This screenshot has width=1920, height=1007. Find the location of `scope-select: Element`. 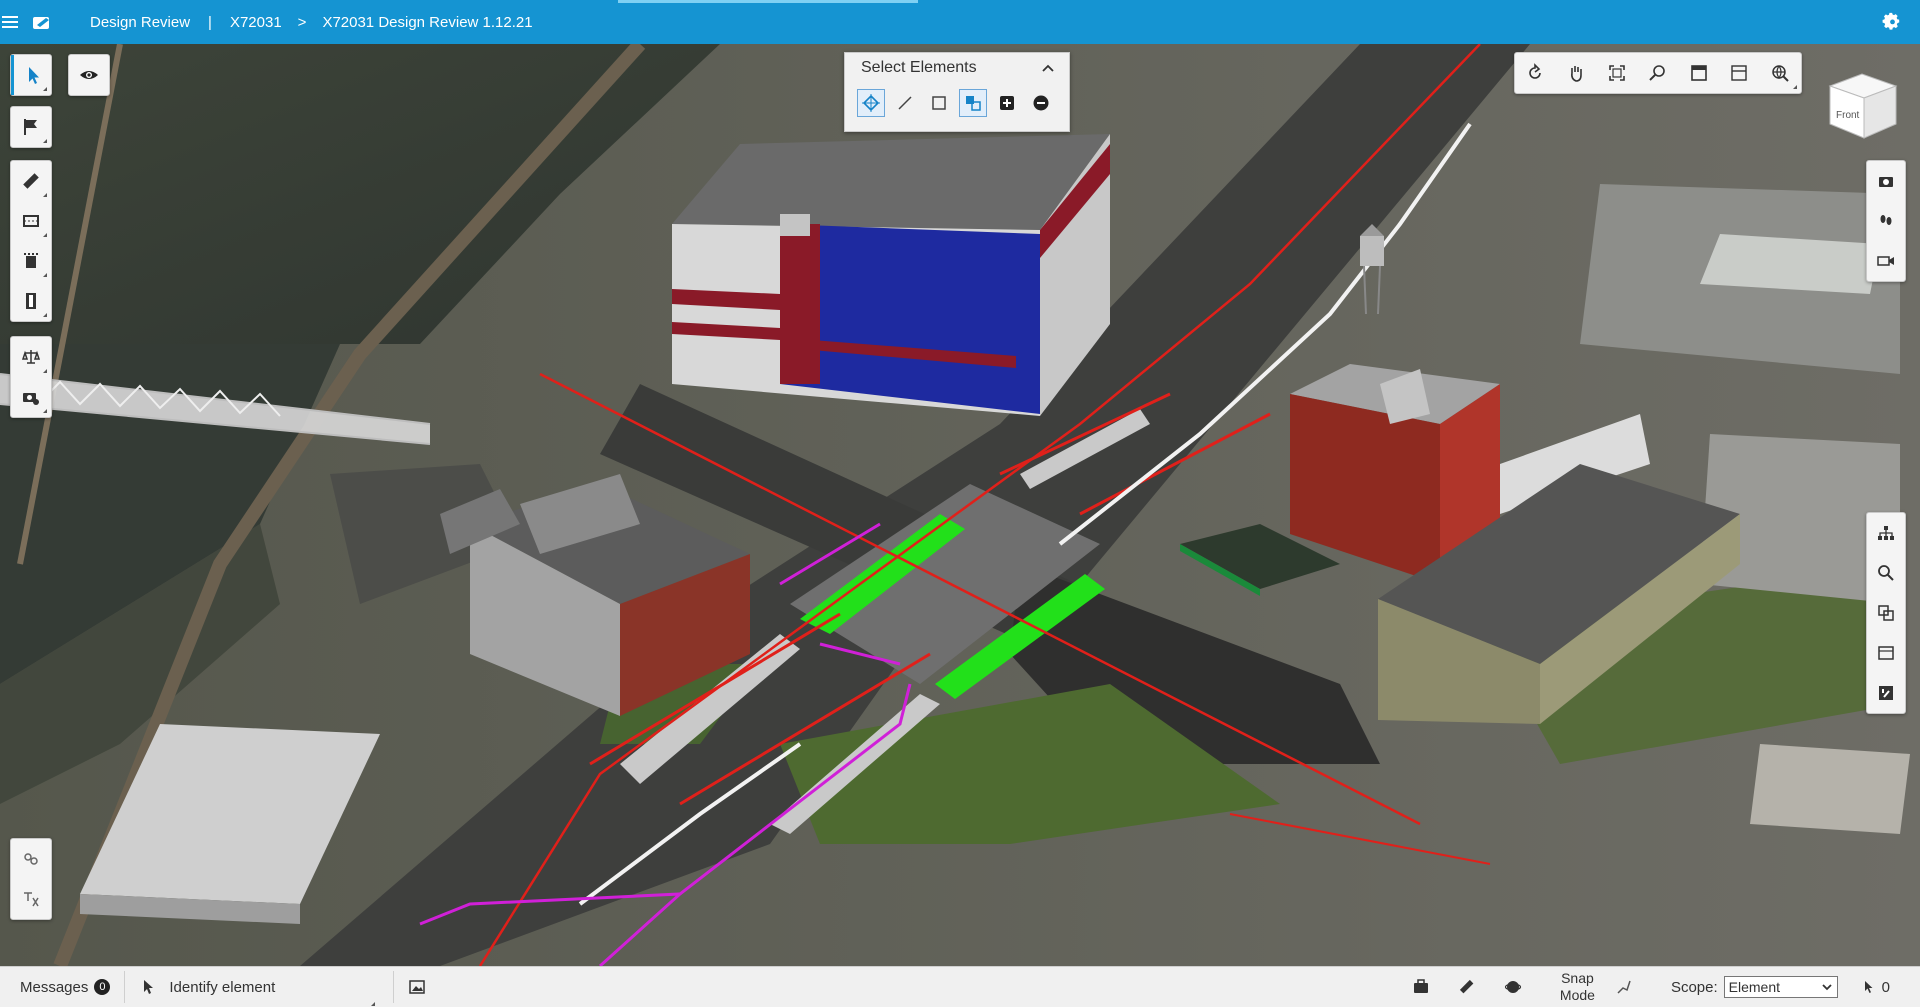

scope-select: Element is located at coordinates (1780, 987).